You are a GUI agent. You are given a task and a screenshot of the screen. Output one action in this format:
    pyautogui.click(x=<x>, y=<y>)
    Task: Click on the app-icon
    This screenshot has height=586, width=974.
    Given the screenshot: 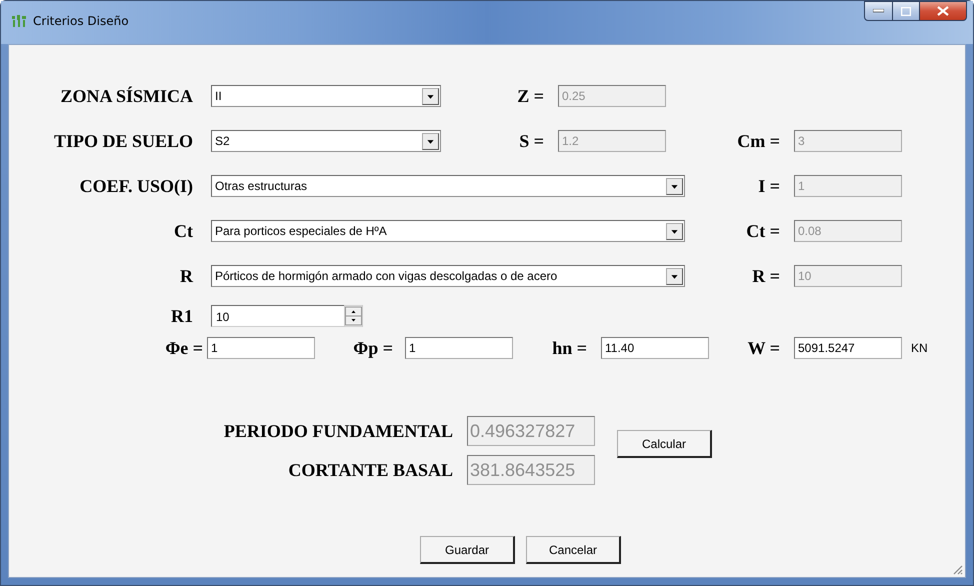 What is the action you would take?
    pyautogui.click(x=19, y=21)
    